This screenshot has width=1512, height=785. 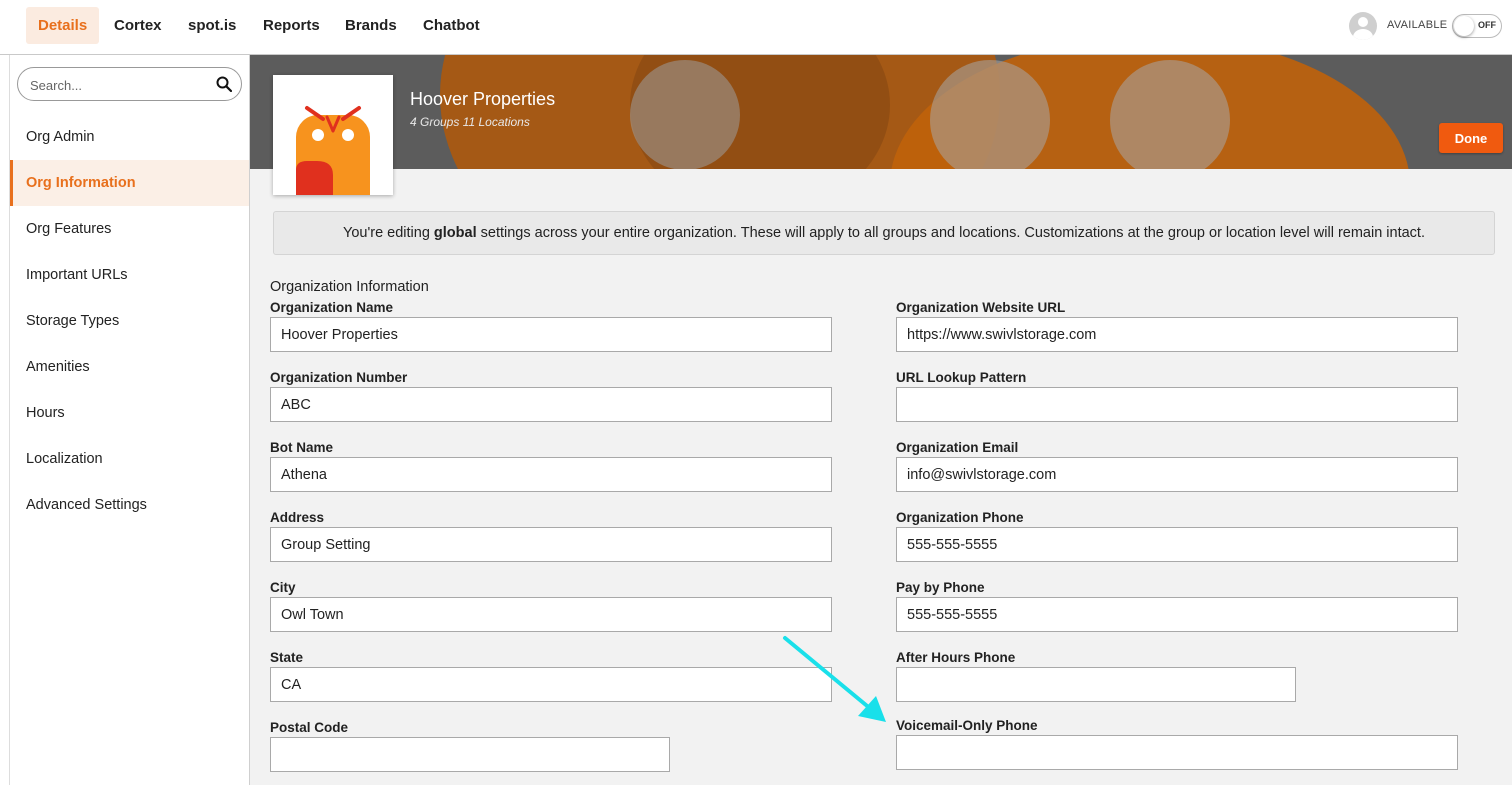 I want to click on tab-reports: Reports, so click(x=291, y=25).